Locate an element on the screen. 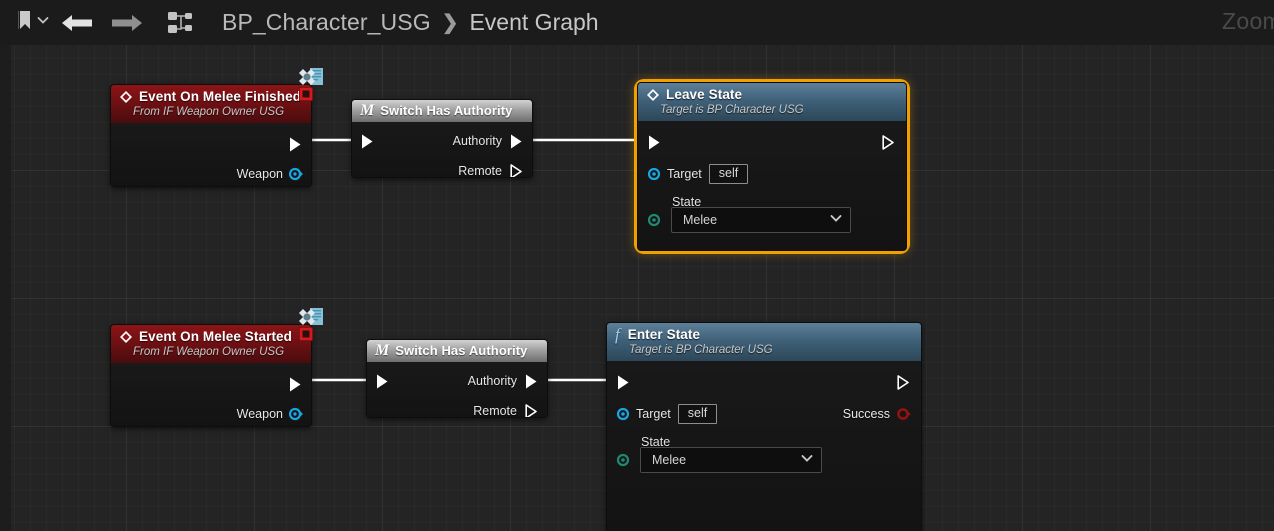 The height and width of the screenshot is (531, 1274). node-switch-has-authority-bottom: M Switch Has Authority Authority Remote is located at coordinates (457, 378).